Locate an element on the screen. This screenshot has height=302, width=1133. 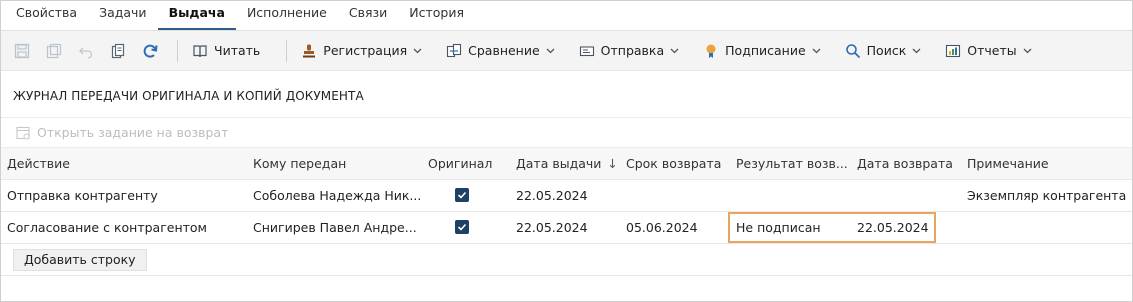
signing-label: Подписание is located at coordinates (765, 50).